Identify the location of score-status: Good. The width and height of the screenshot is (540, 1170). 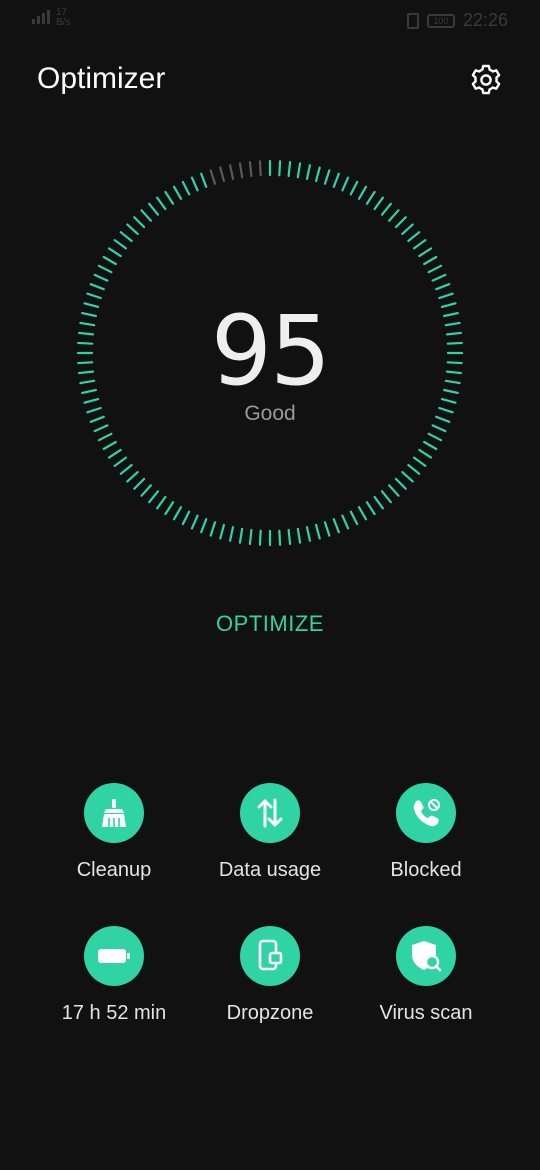
(270, 413).